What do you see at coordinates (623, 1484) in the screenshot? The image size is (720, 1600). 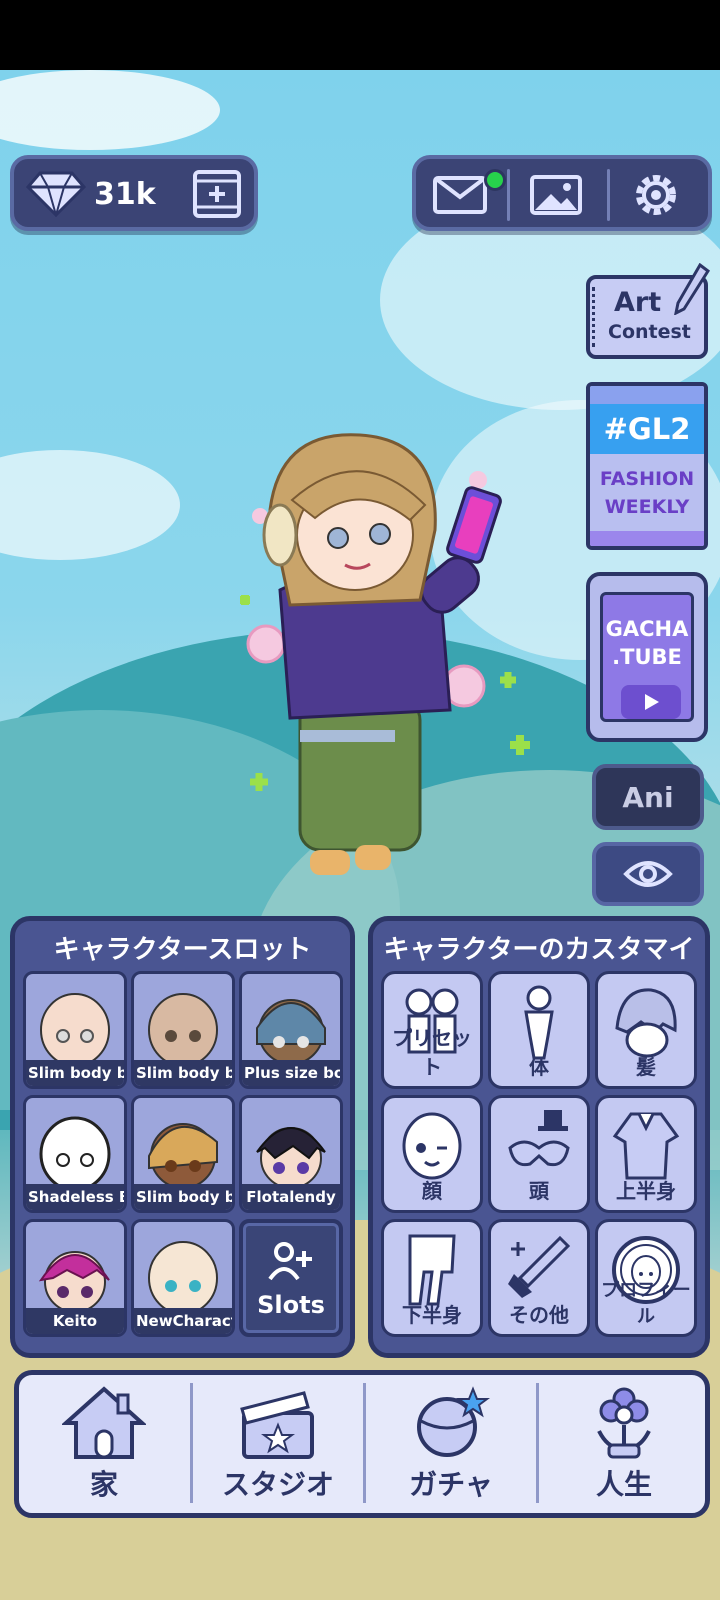 I see `nav-life-label: 人生` at bounding box center [623, 1484].